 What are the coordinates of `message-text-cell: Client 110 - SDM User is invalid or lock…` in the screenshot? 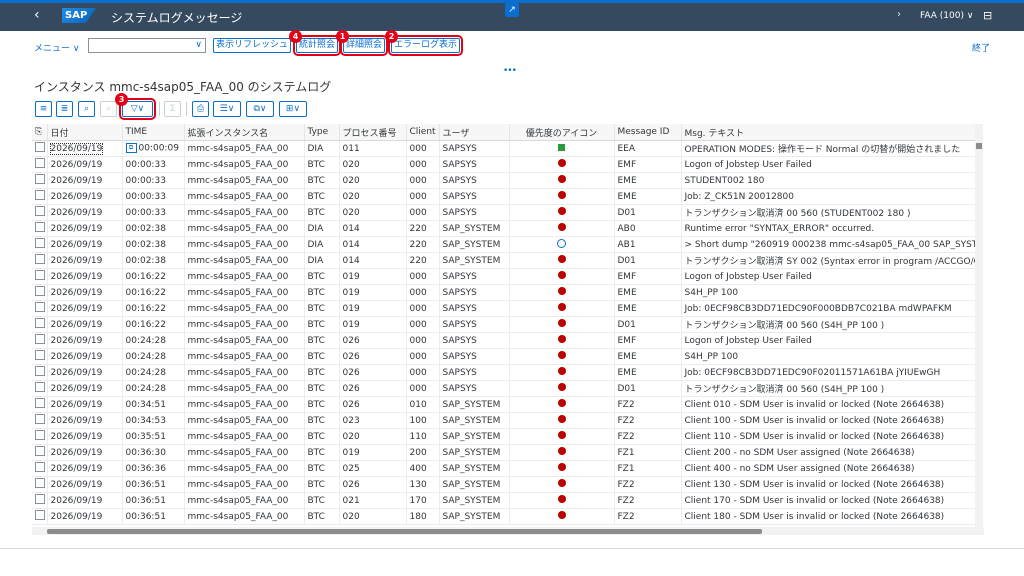 It's located at (828, 436).